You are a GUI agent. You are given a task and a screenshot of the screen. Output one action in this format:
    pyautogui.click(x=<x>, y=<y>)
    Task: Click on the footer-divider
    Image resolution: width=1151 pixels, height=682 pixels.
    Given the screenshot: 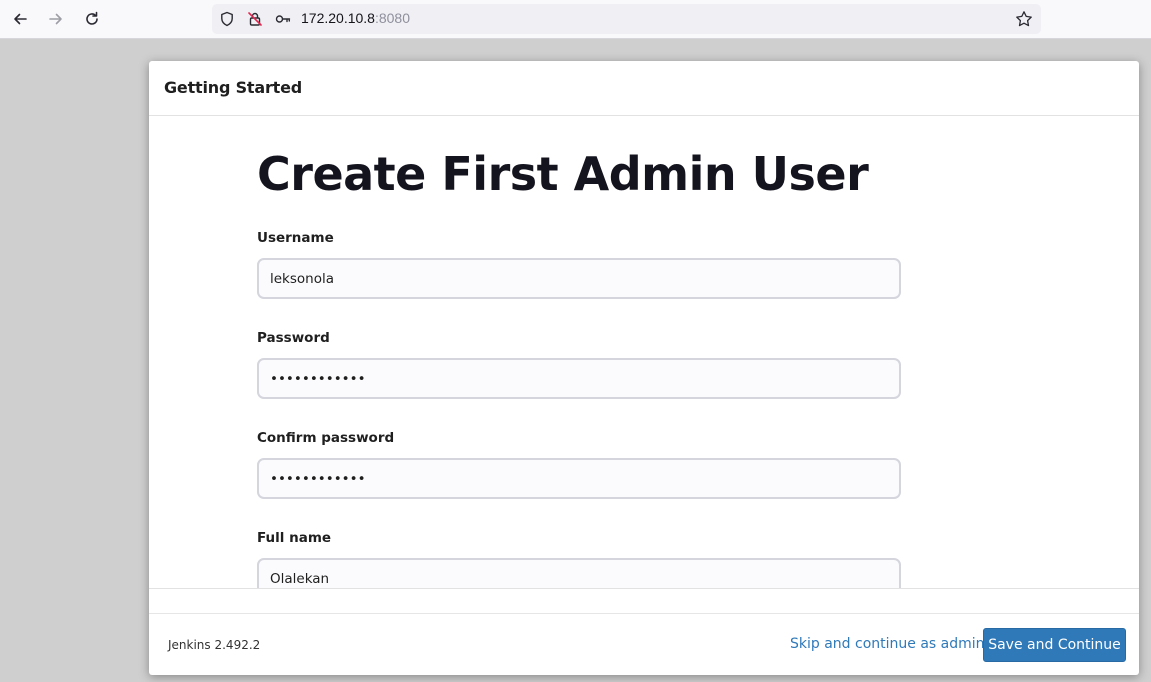 What is the action you would take?
    pyautogui.click(x=644, y=613)
    